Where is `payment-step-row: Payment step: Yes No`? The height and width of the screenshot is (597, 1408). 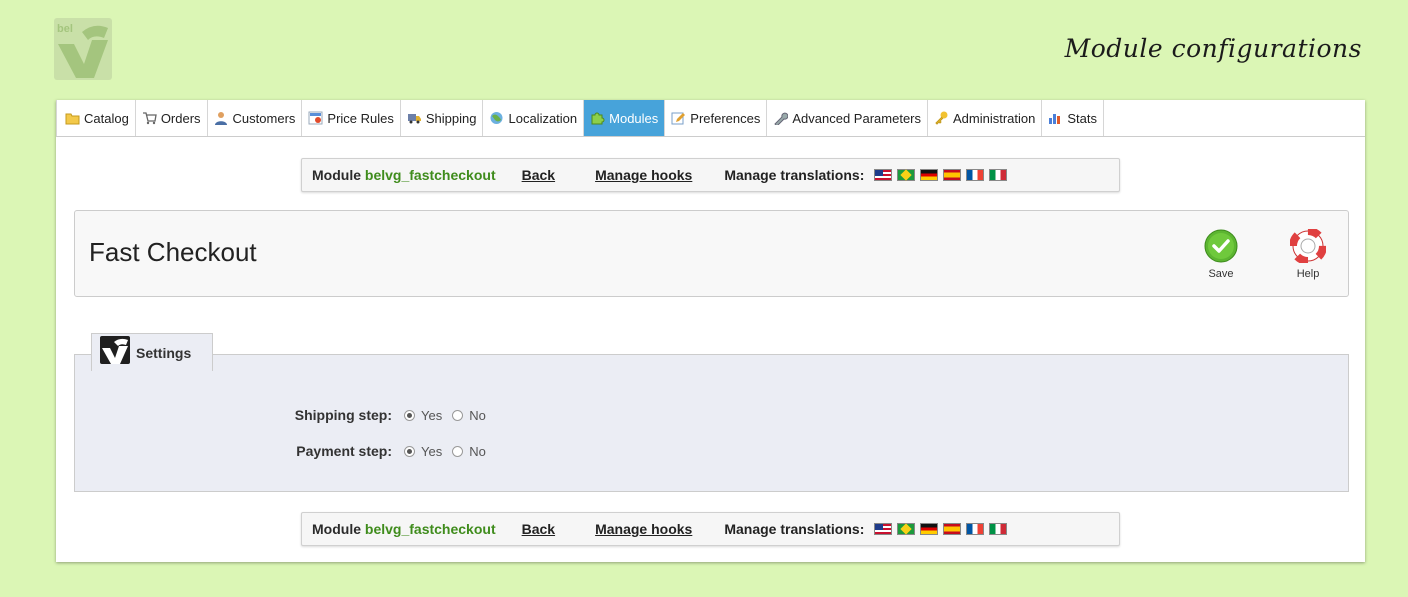
payment-step-row: Payment step: Yes No is located at coordinates (381, 451).